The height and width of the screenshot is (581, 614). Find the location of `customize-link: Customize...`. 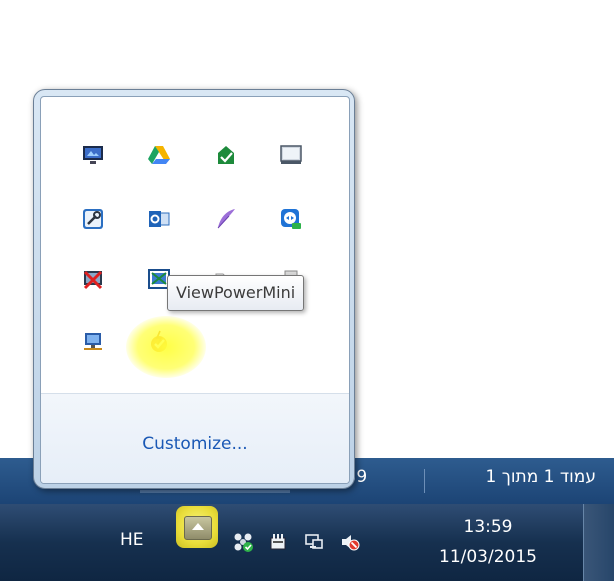

customize-link: Customize... is located at coordinates (195, 444).